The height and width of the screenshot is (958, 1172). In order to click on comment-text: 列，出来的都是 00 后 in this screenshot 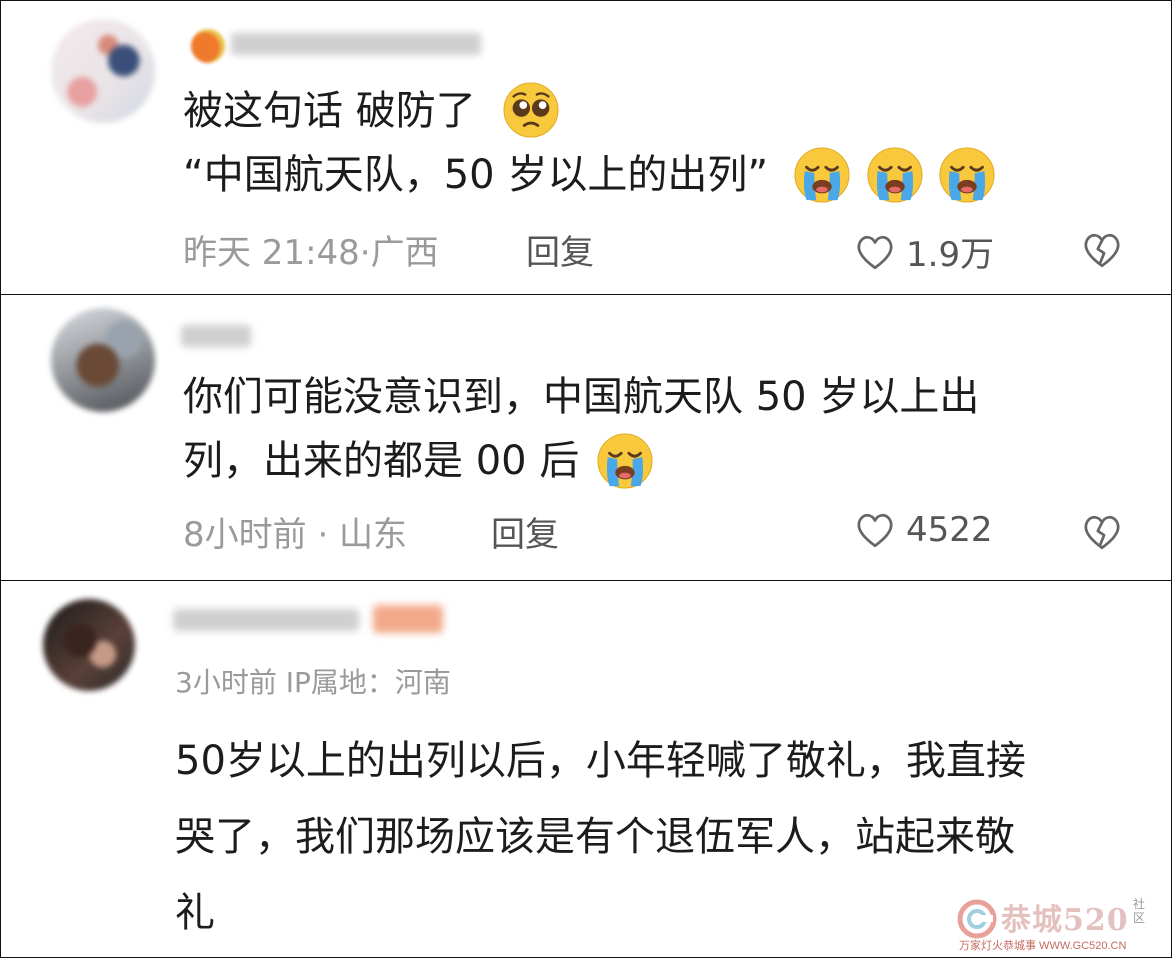, I will do `click(418, 461)`.